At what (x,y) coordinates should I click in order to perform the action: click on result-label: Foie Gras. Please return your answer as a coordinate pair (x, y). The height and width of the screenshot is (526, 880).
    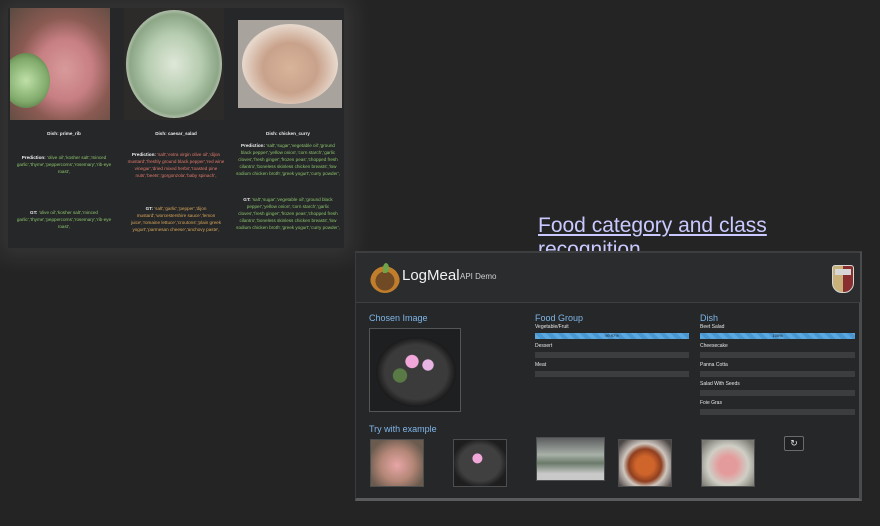
    Looking at the image, I should click on (711, 403).